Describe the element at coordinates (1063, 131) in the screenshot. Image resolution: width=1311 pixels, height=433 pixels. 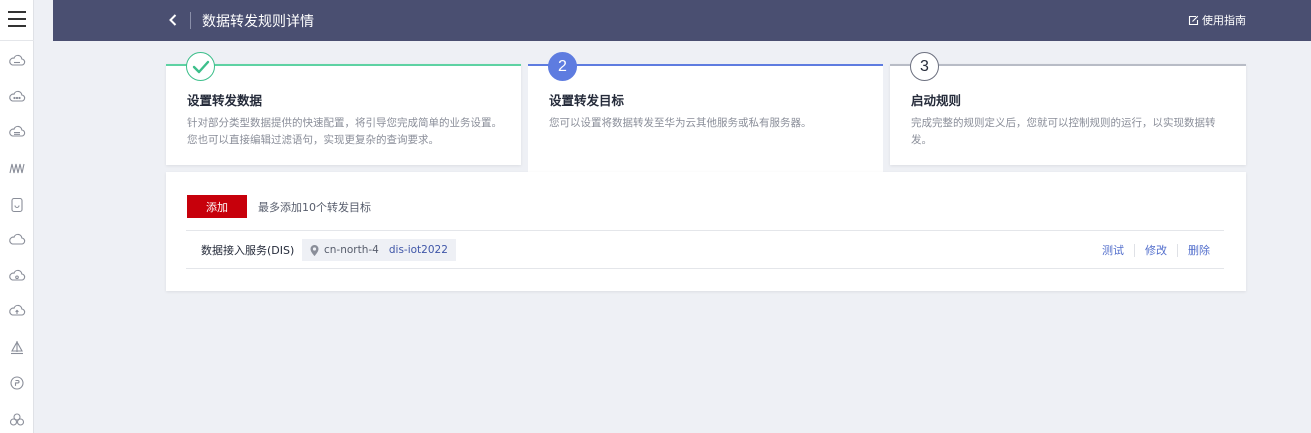
I see `step-description: 完成完整的规则定义后，您就可以控制规则的运行，以实现数据转发。` at that location.